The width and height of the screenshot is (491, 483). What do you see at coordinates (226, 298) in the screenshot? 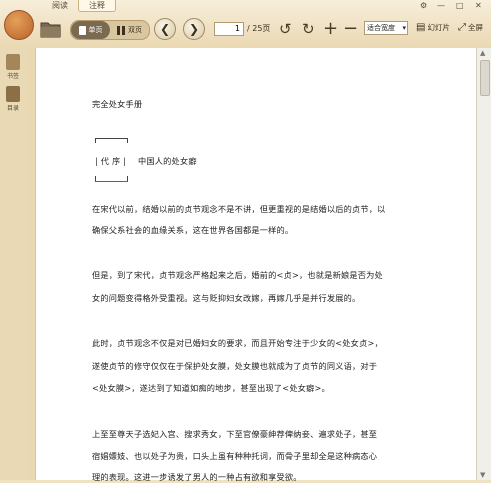
I see `paragraph-line: 女的问题变得格外受重视。这与贬抑妇女改嫁，再嫁几乎是并行发展的。` at bounding box center [226, 298].